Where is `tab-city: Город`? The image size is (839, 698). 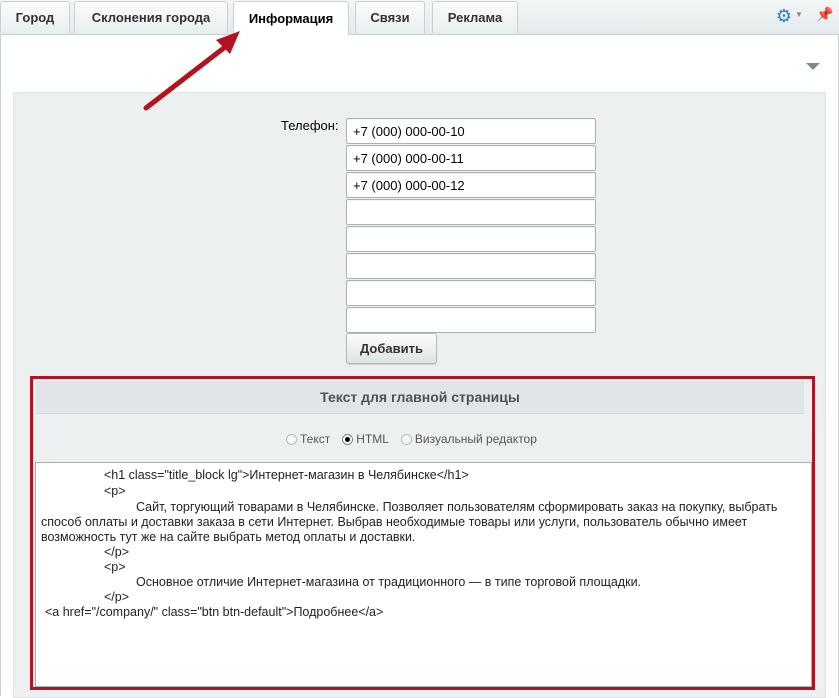
tab-city: Город is located at coordinates (35, 17).